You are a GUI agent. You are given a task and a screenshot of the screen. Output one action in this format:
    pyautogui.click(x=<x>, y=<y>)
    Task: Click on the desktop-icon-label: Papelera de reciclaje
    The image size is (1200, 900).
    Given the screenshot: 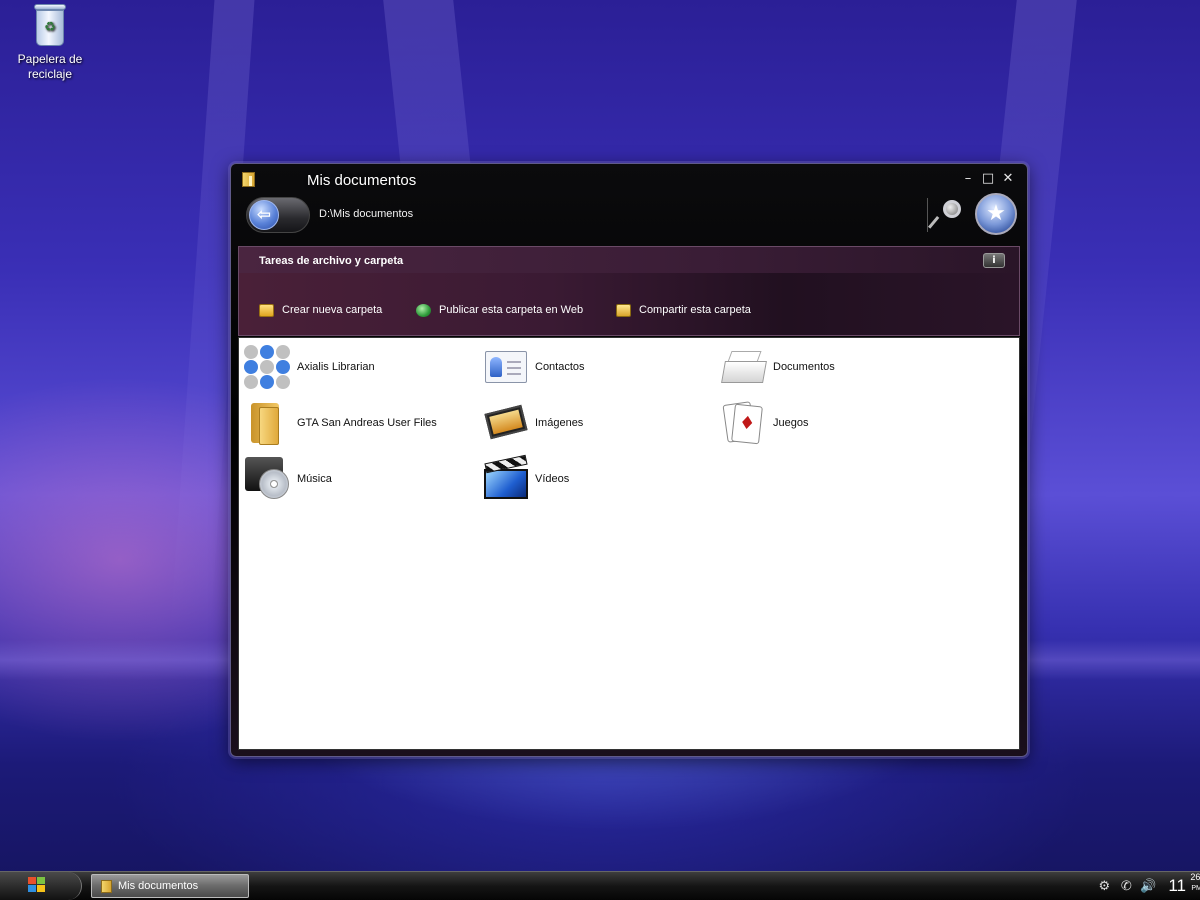 What is the action you would take?
    pyautogui.click(x=50, y=66)
    